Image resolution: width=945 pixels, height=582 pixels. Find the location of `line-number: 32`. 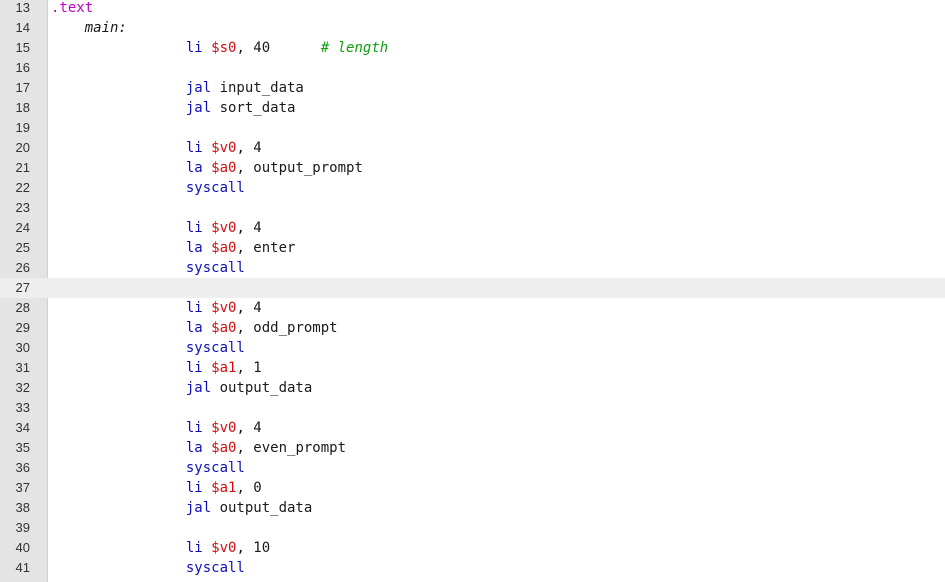

line-number: 32 is located at coordinates (22, 387).